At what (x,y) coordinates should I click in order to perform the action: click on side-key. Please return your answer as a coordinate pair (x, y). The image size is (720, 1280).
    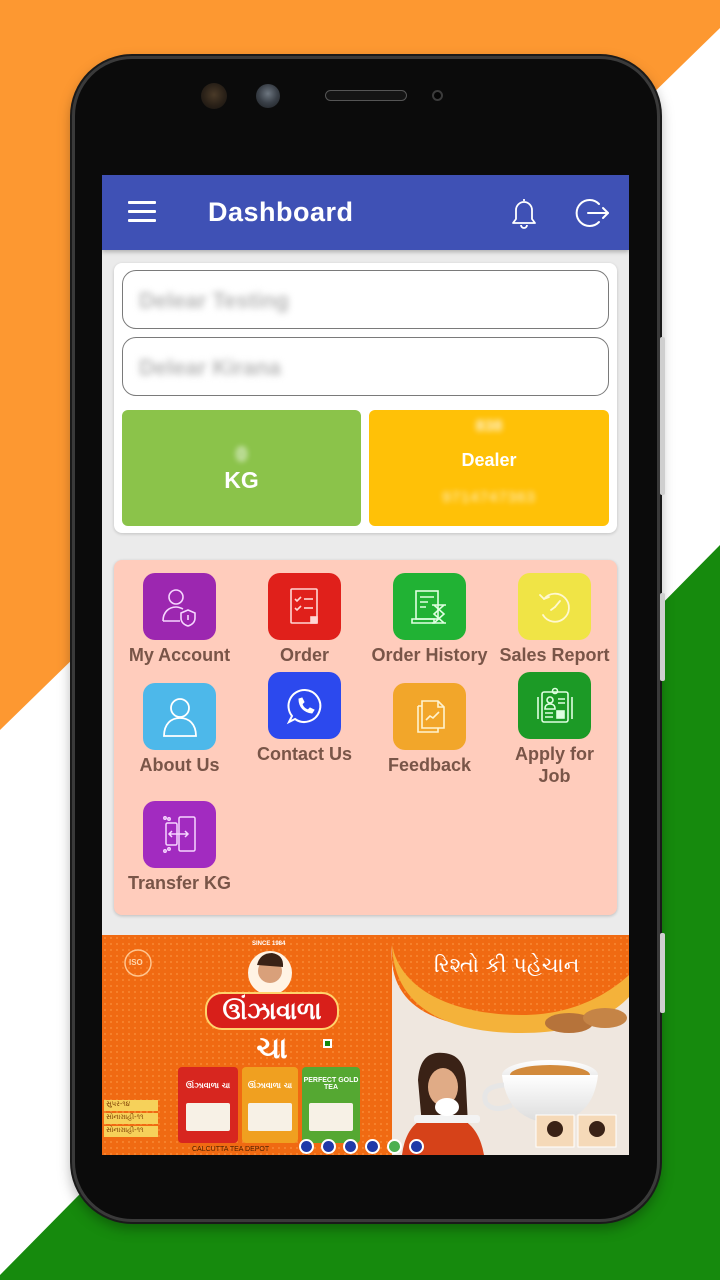
    Looking at the image, I should click on (662, 973).